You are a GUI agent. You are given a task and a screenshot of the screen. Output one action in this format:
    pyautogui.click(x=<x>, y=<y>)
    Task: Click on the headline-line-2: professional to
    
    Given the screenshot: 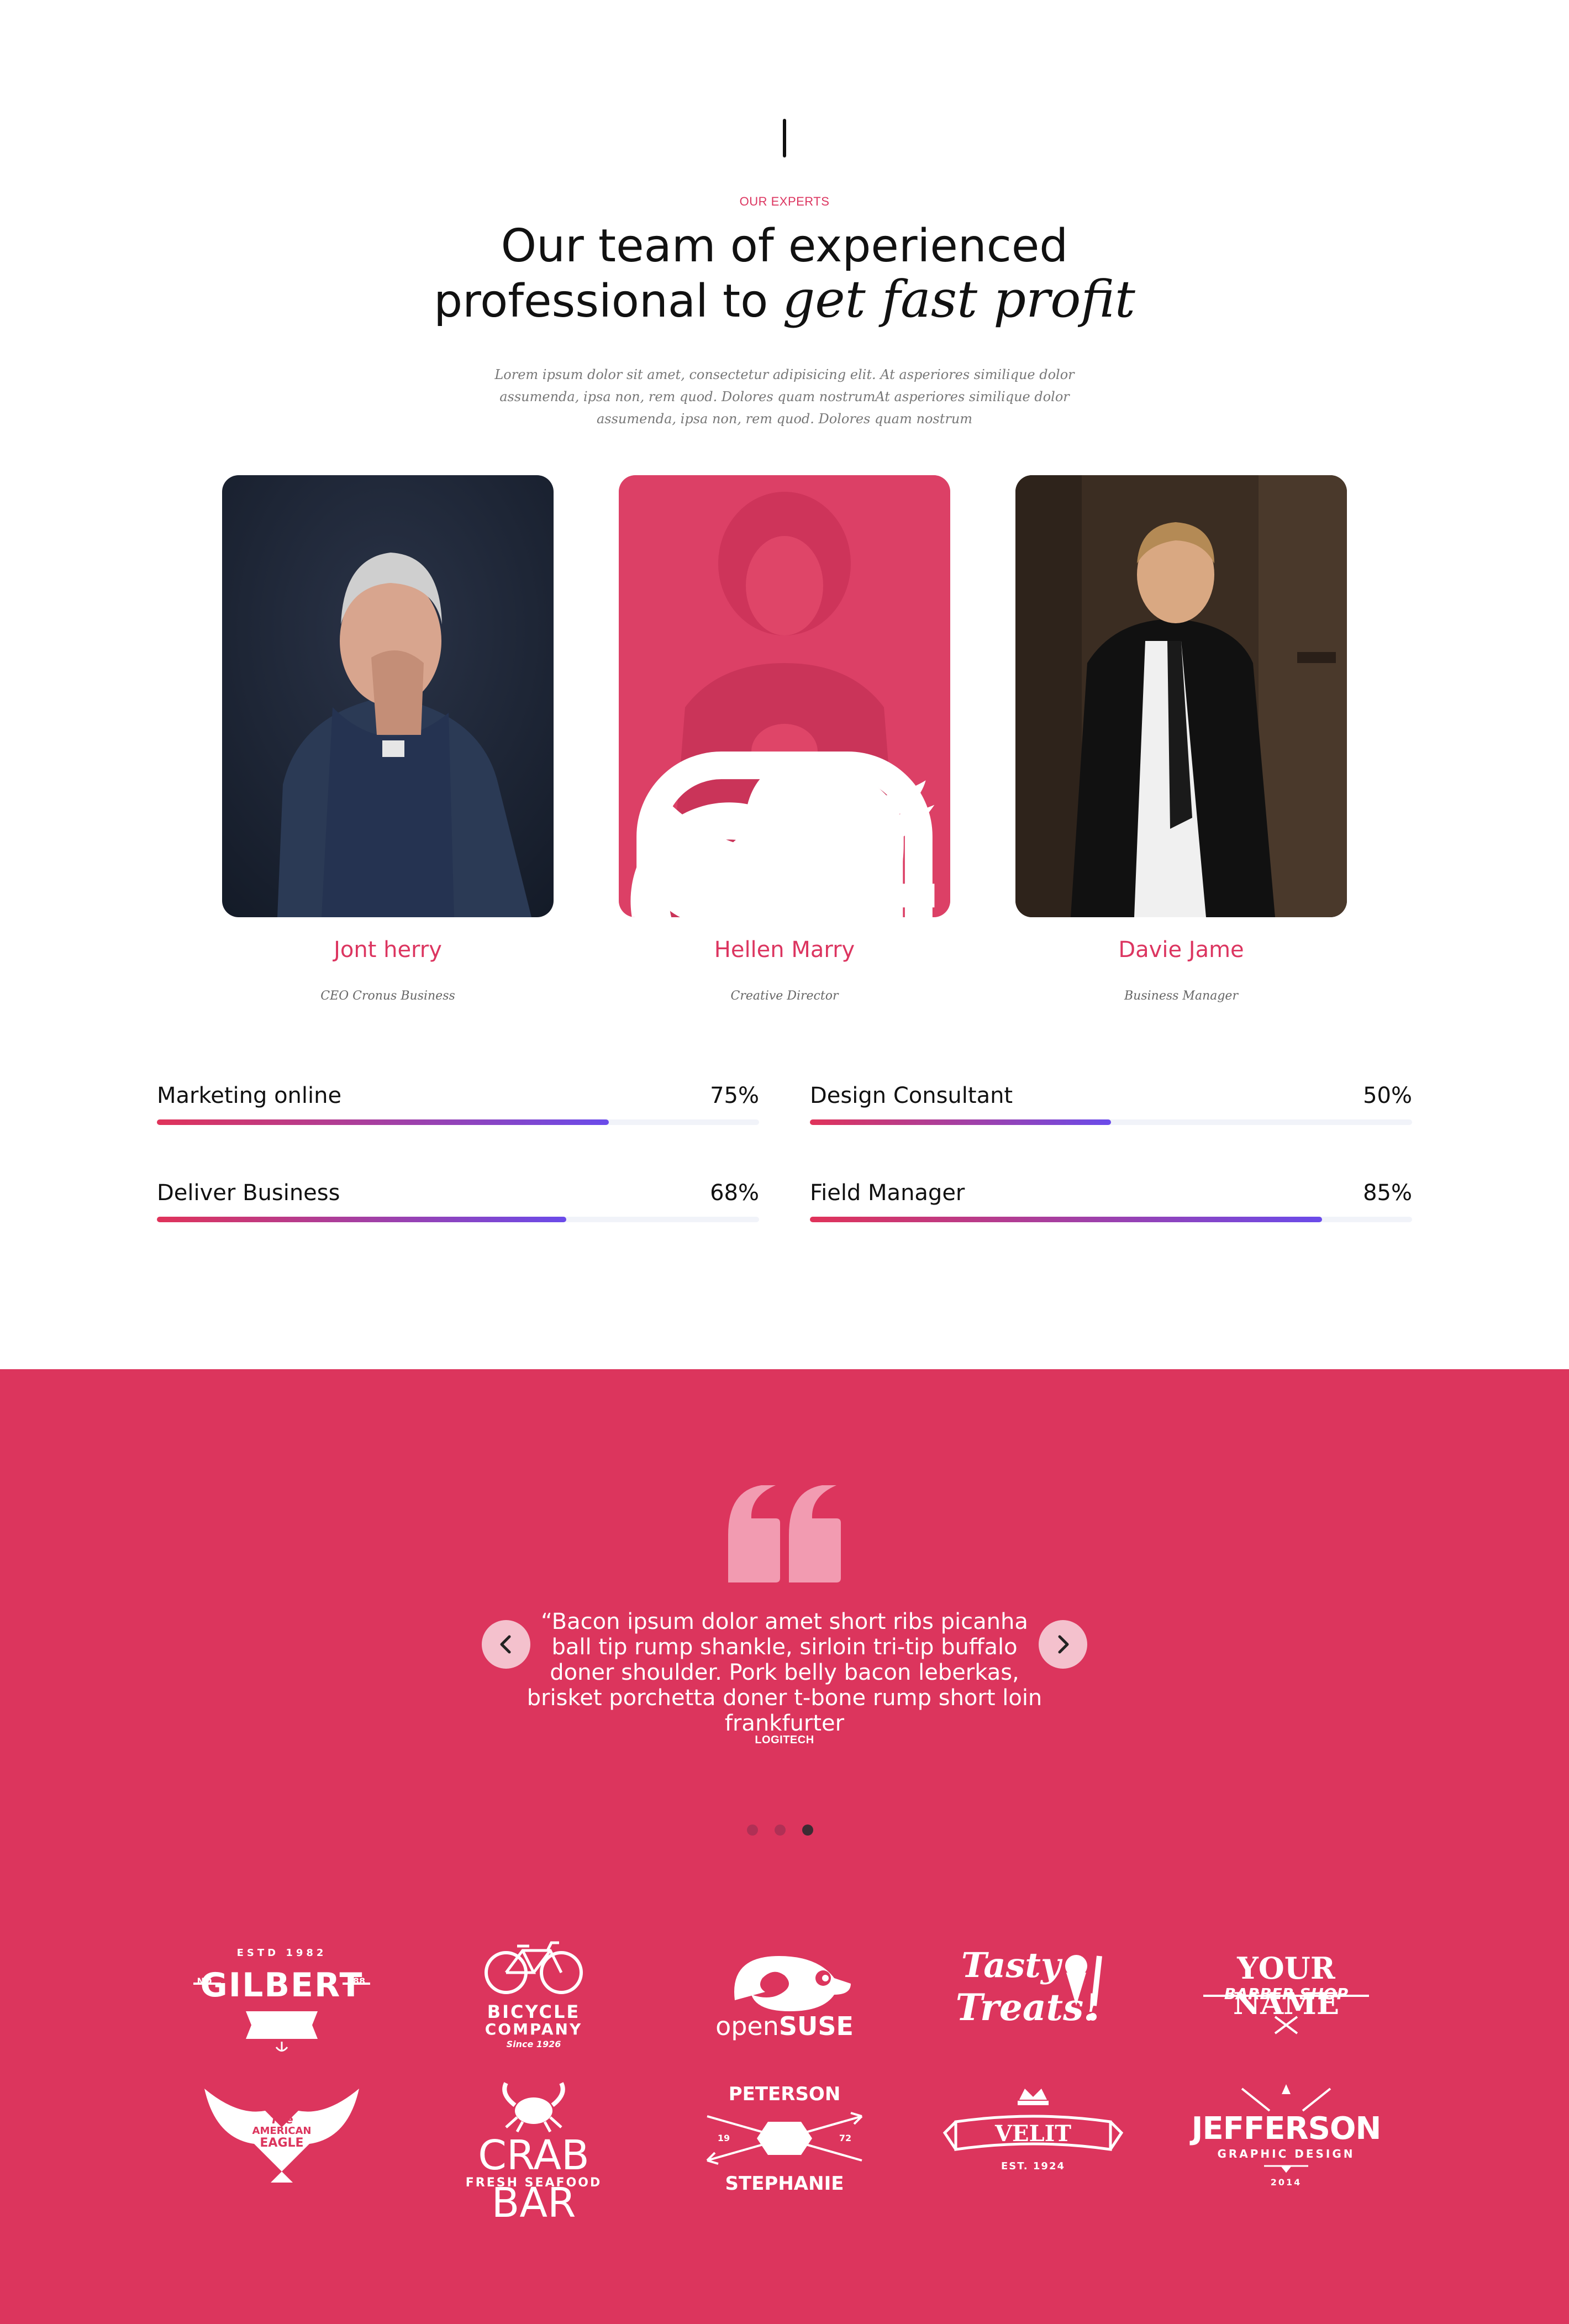 What is the action you would take?
    pyautogui.click(x=608, y=301)
    